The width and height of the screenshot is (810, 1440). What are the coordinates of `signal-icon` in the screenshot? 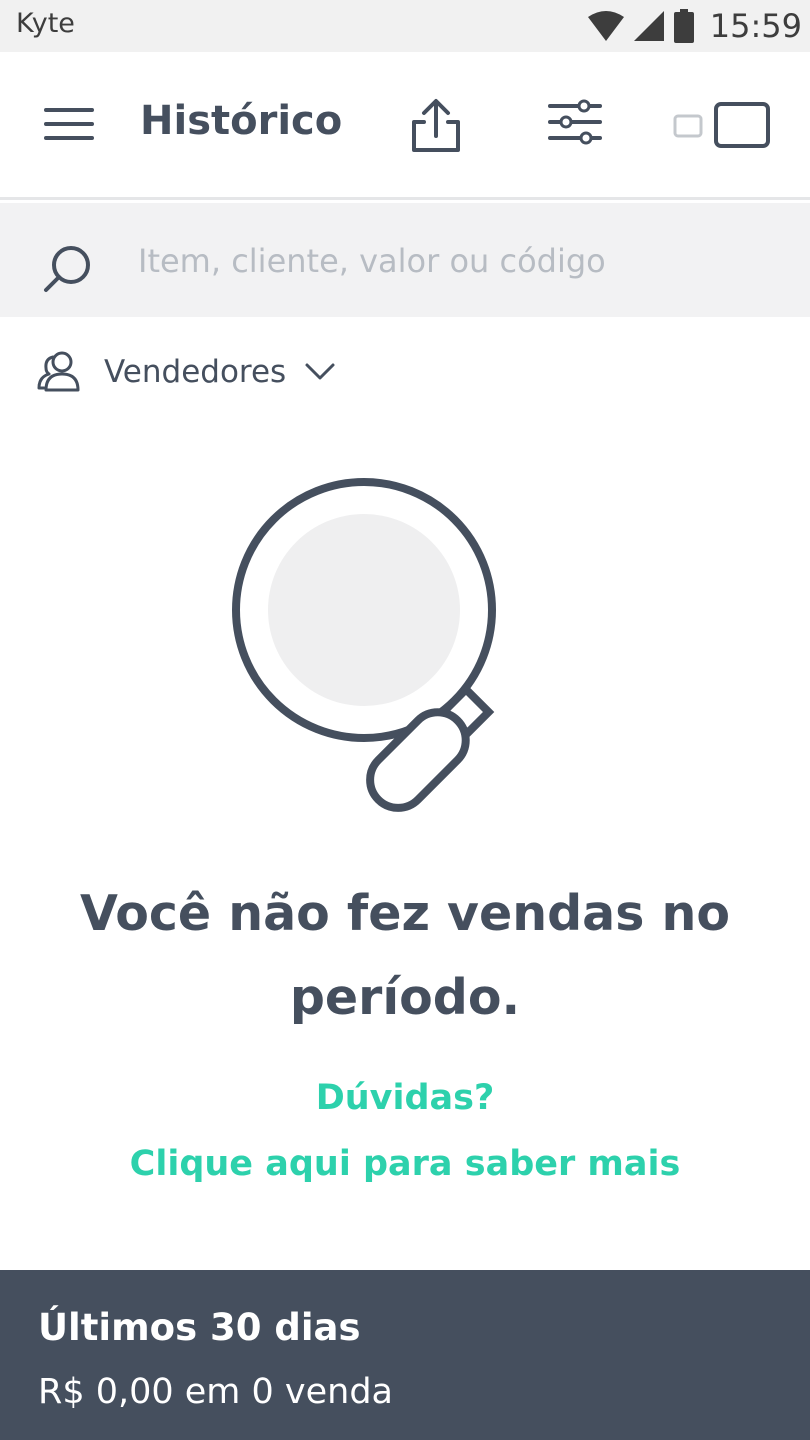 It's located at (648, 26).